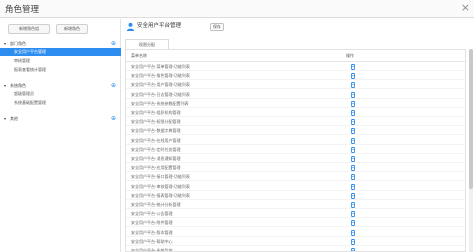 This screenshot has width=474, height=252. Describe the element at coordinates (156, 131) in the screenshot. I see `menu-name-cell: 安全用户平台-数据字典管理` at that location.